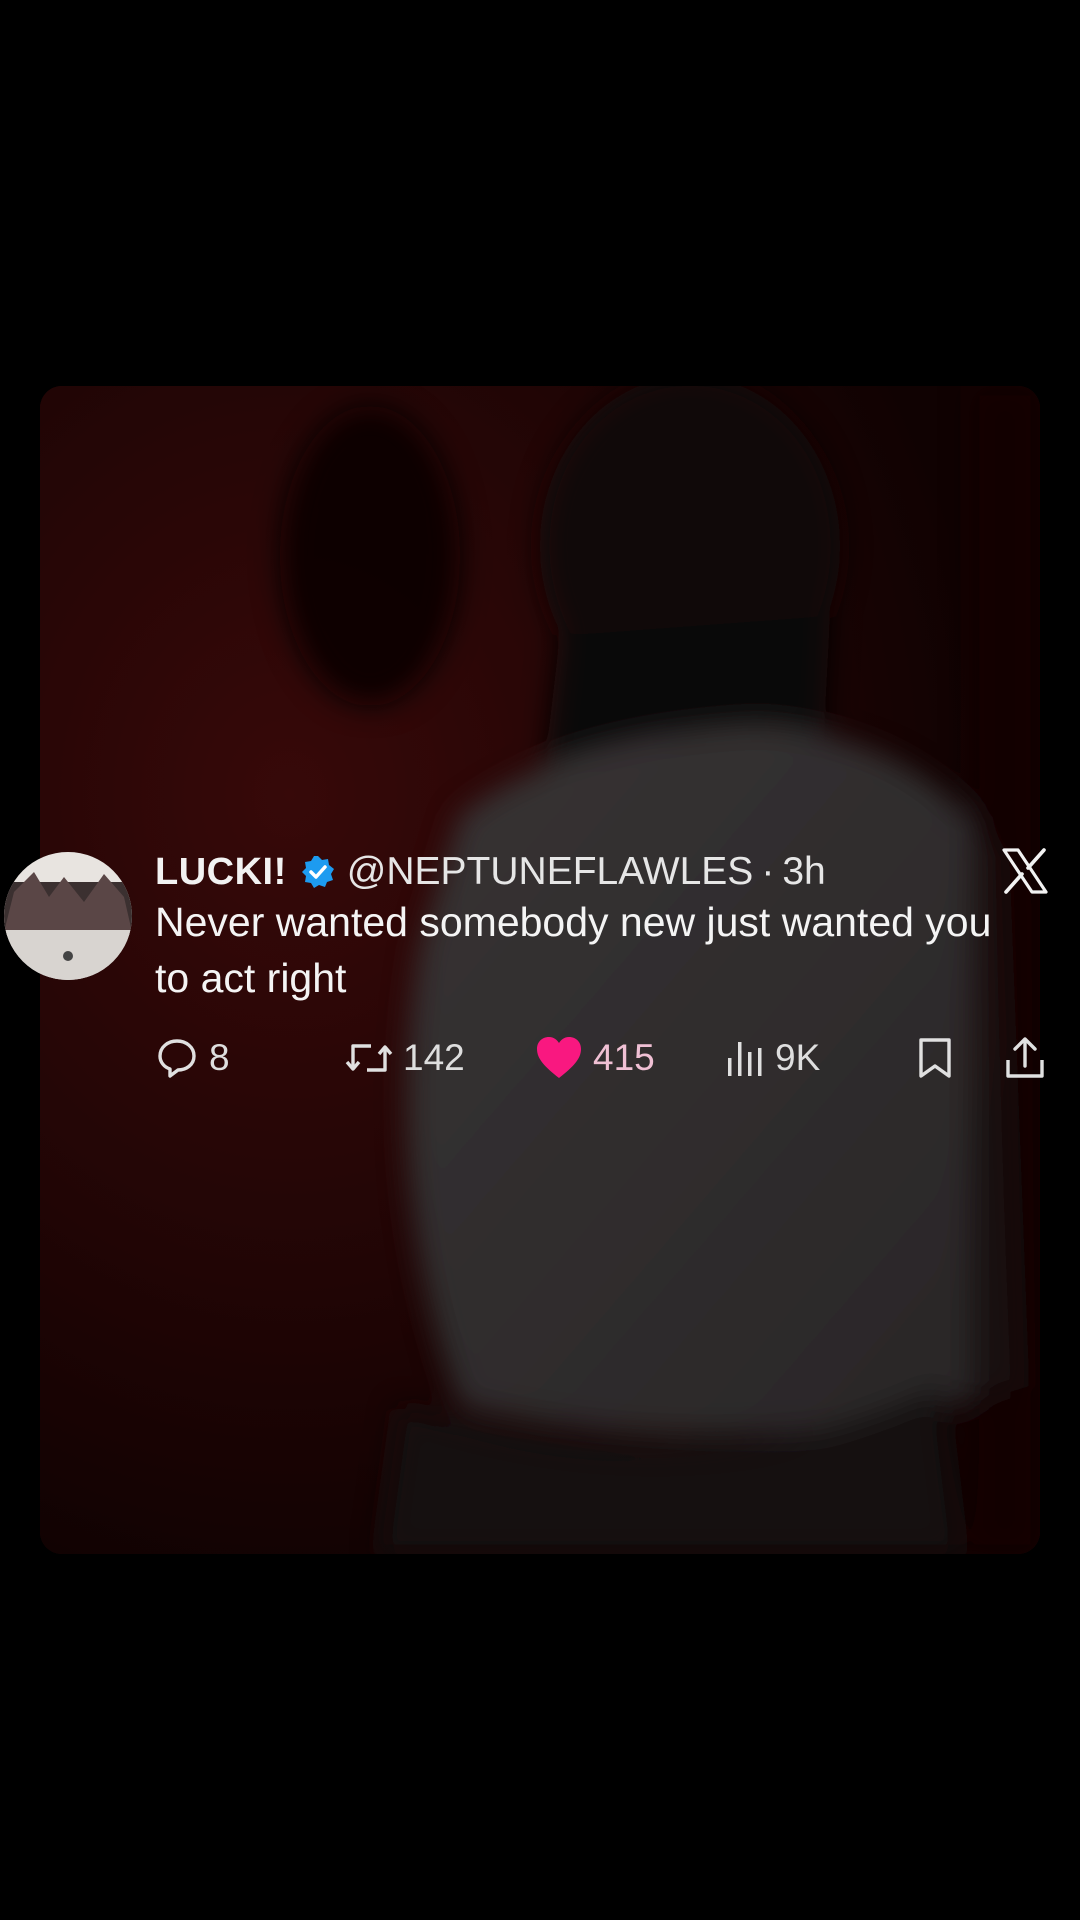 The height and width of the screenshot is (1920, 1080). I want to click on repost-count: 142, so click(434, 1057).